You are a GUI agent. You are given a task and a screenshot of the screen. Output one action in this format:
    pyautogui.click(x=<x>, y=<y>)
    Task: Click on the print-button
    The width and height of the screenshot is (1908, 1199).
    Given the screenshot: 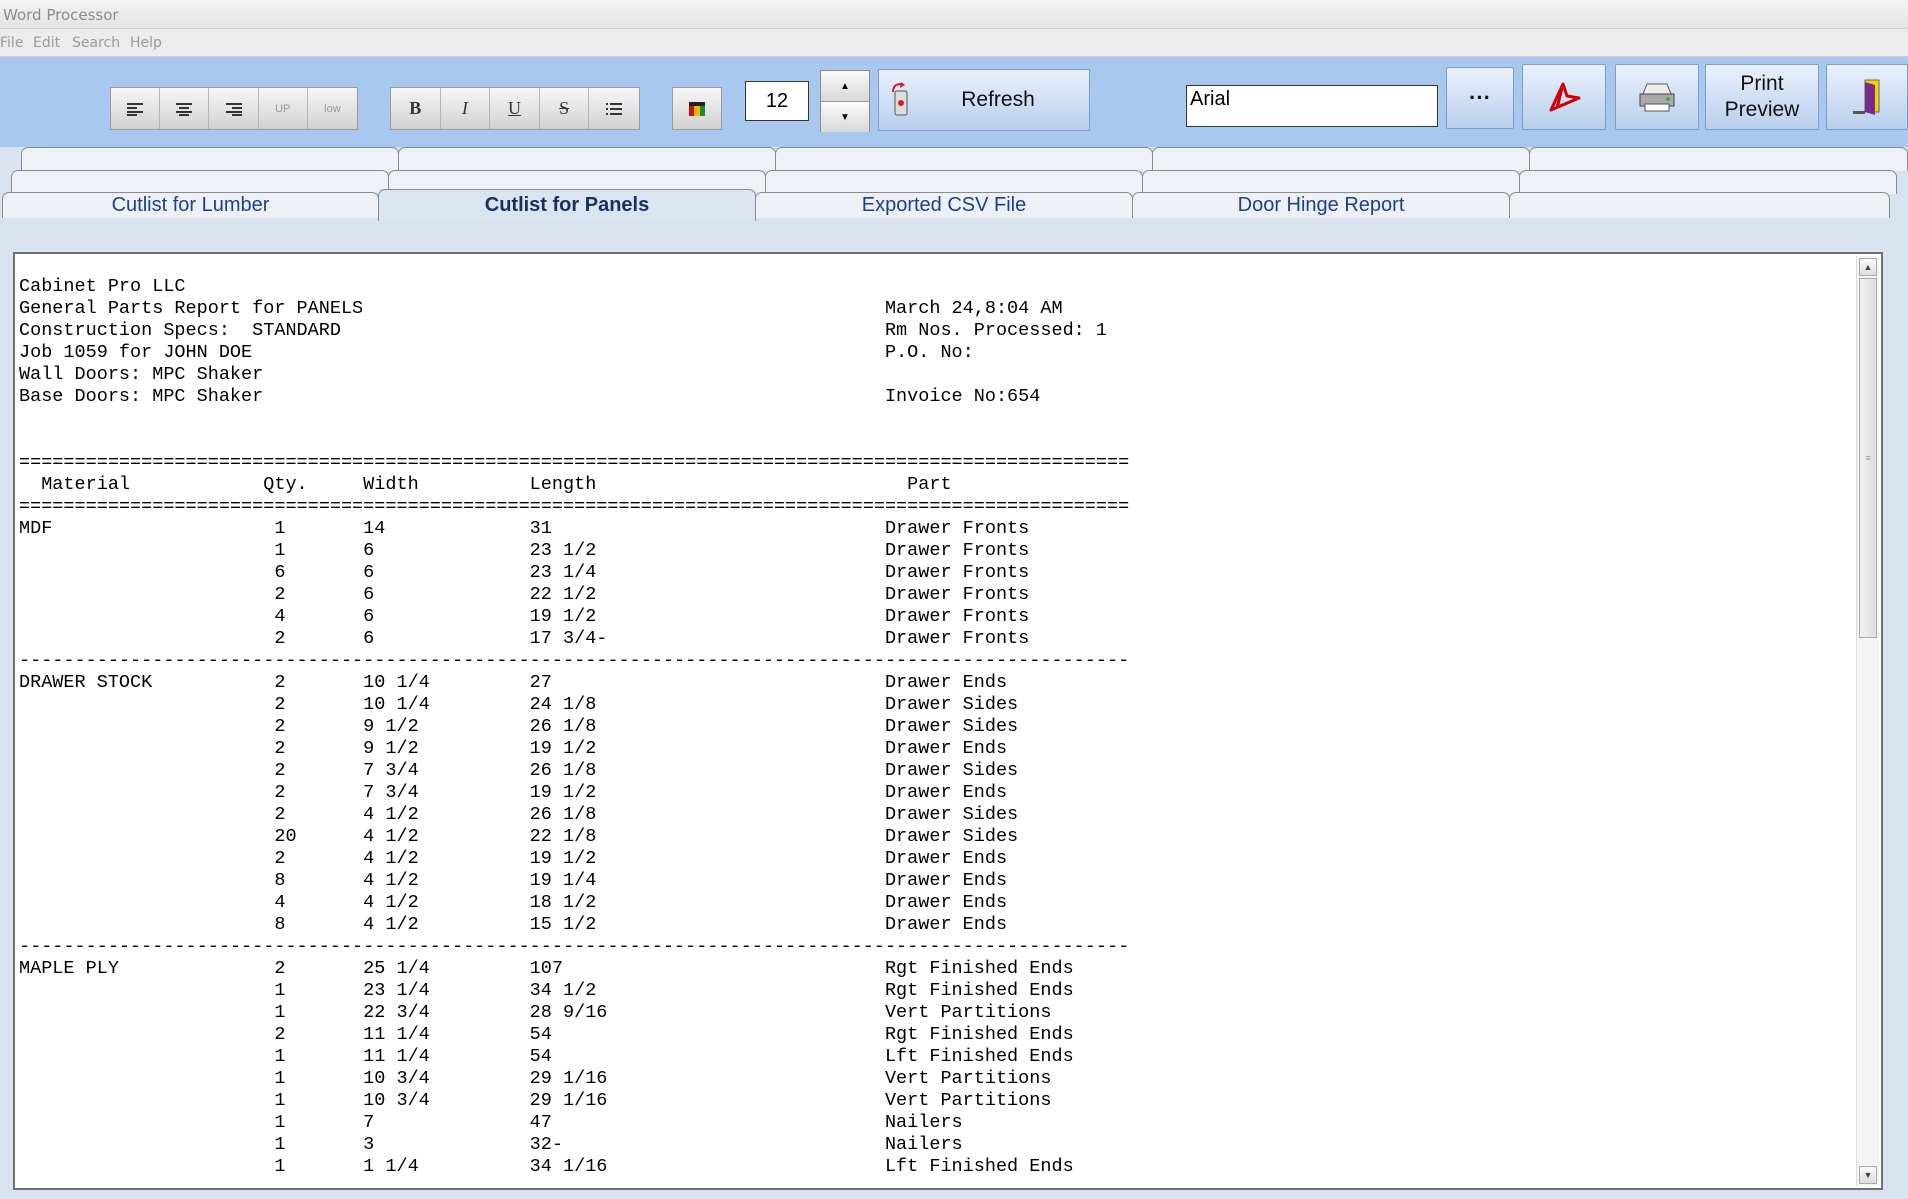 What is the action you would take?
    pyautogui.click(x=1657, y=97)
    